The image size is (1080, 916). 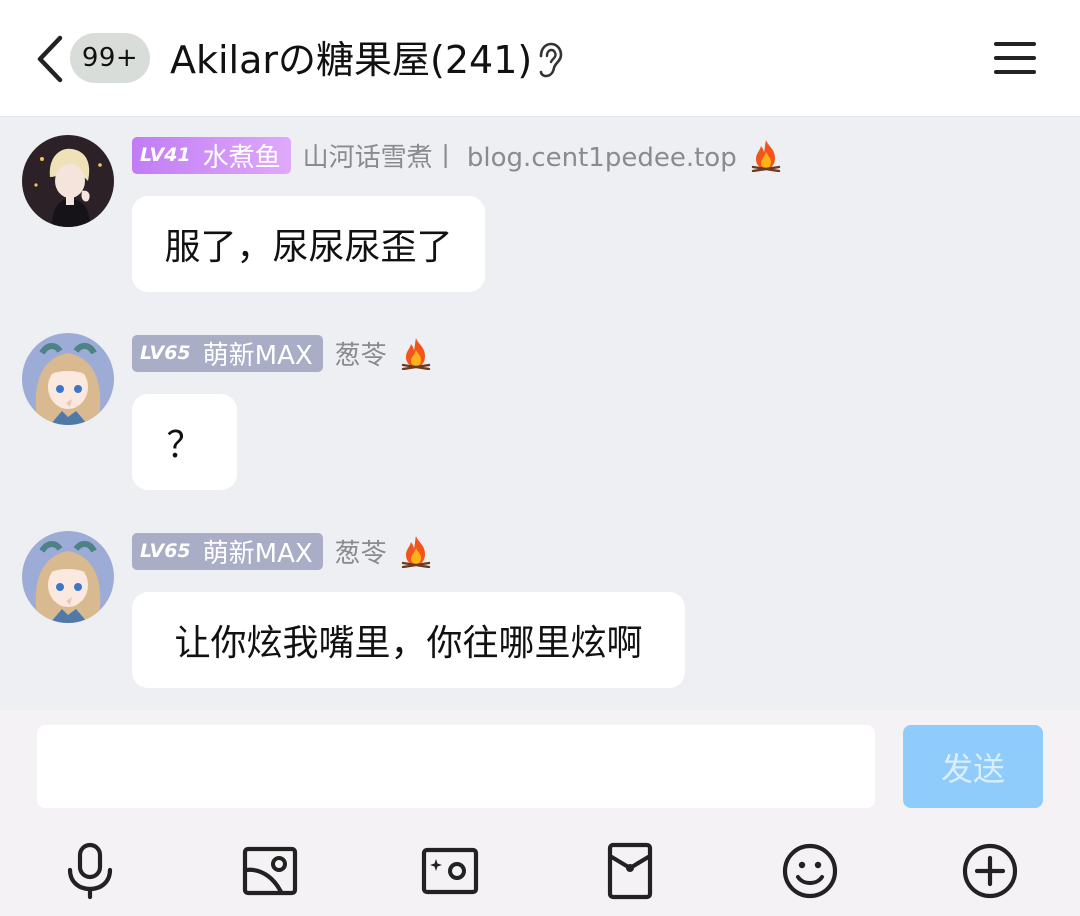 I want to click on sender-nickname: 山河话雪煮丨 blog.cent1pedee.top, so click(x=520, y=155).